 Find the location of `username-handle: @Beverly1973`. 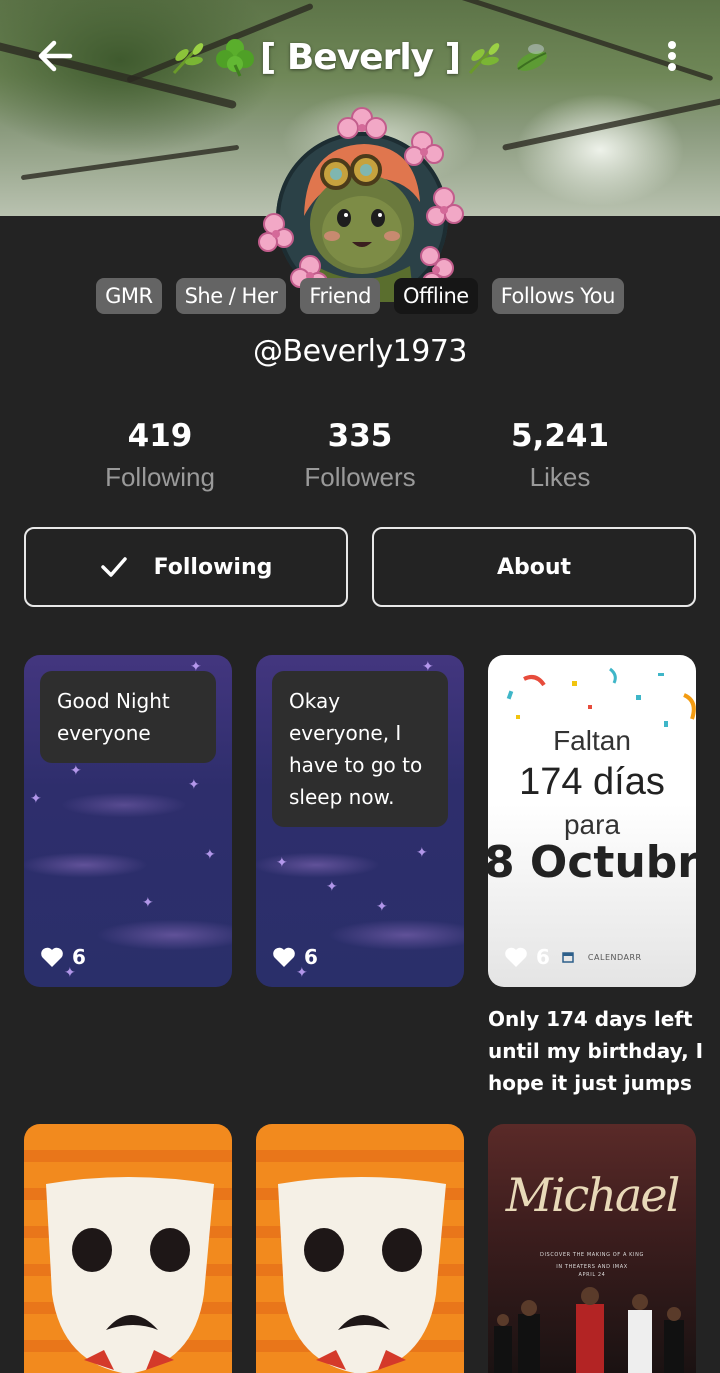

username-handle: @Beverly1973 is located at coordinates (360, 351).